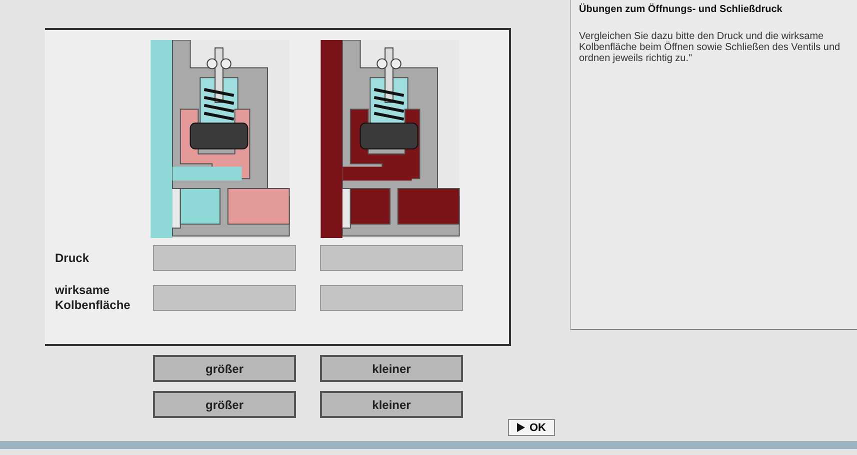 Image resolution: width=857 pixels, height=455 pixels. I want to click on row-label: Druck, so click(72, 258).